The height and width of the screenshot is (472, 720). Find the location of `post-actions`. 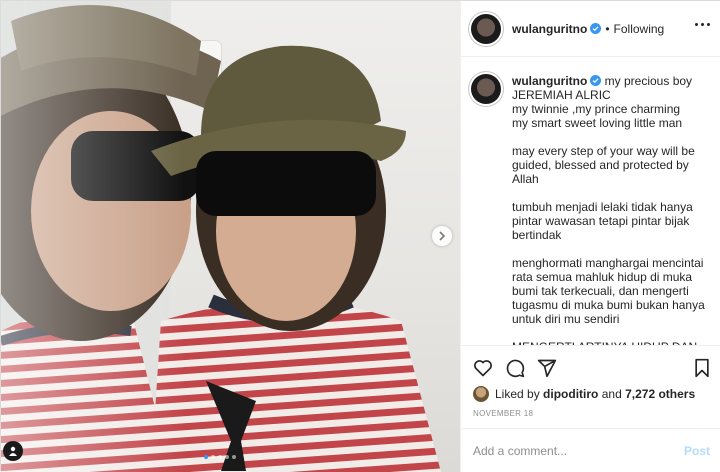

post-actions is located at coordinates (590, 366).